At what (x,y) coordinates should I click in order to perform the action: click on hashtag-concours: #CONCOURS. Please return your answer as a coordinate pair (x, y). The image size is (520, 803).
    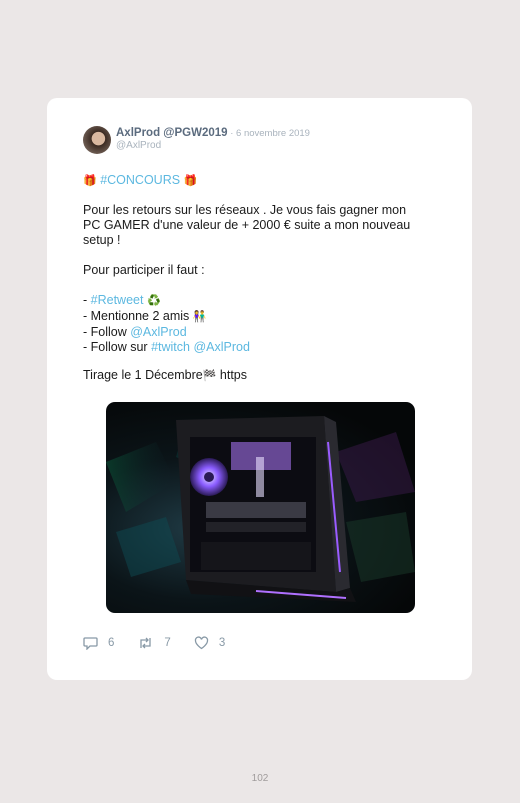
    Looking at the image, I should click on (140, 180).